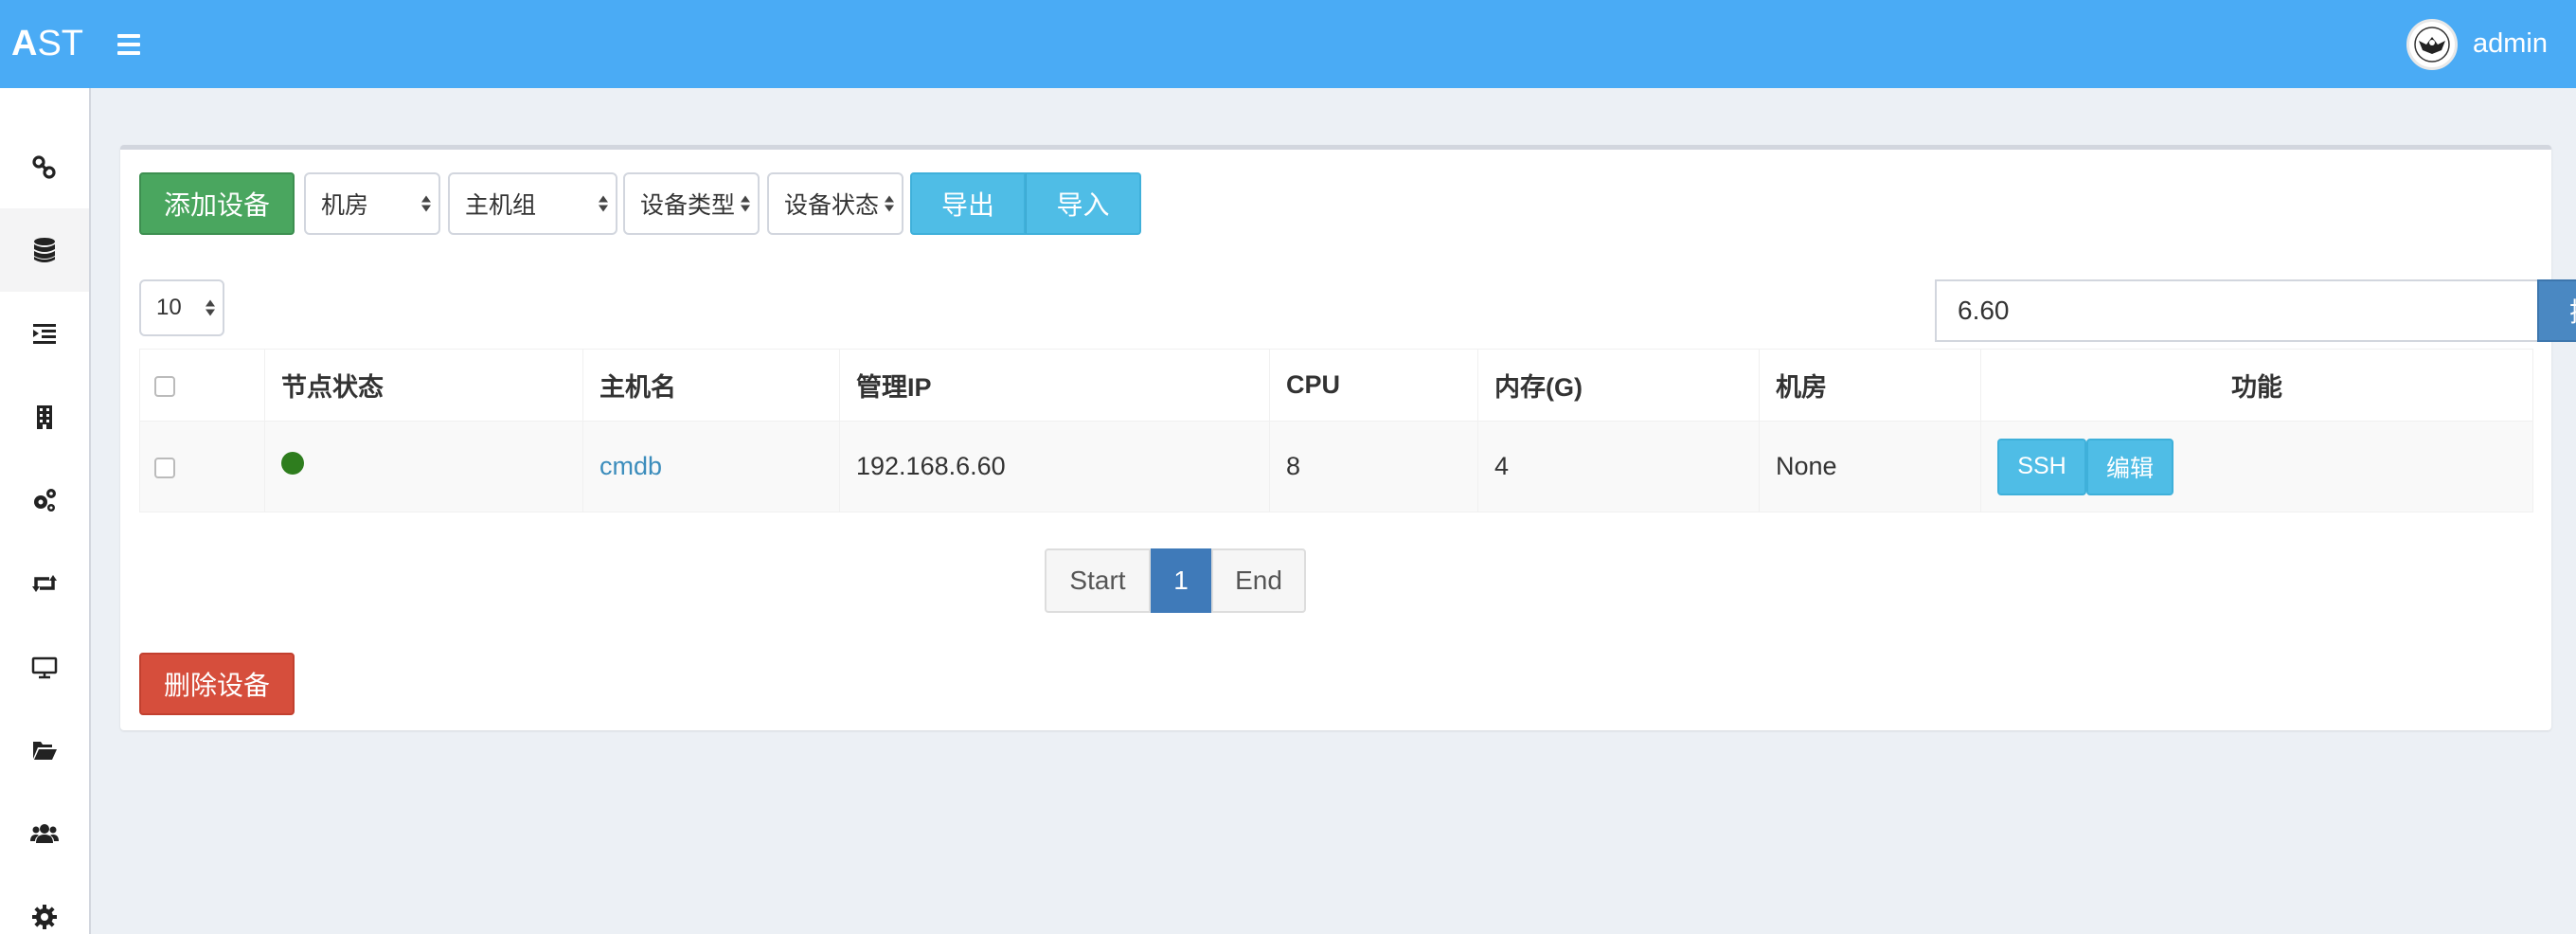  What do you see at coordinates (711, 466) in the screenshot?
I see `hostname-cell: cmdb` at bounding box center [711, 466].